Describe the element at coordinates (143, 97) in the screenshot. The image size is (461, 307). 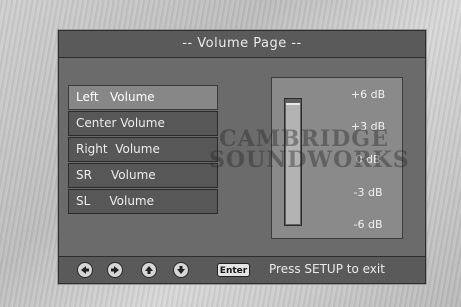
I see `menu-item-left-volume: Left Volume` at that location.